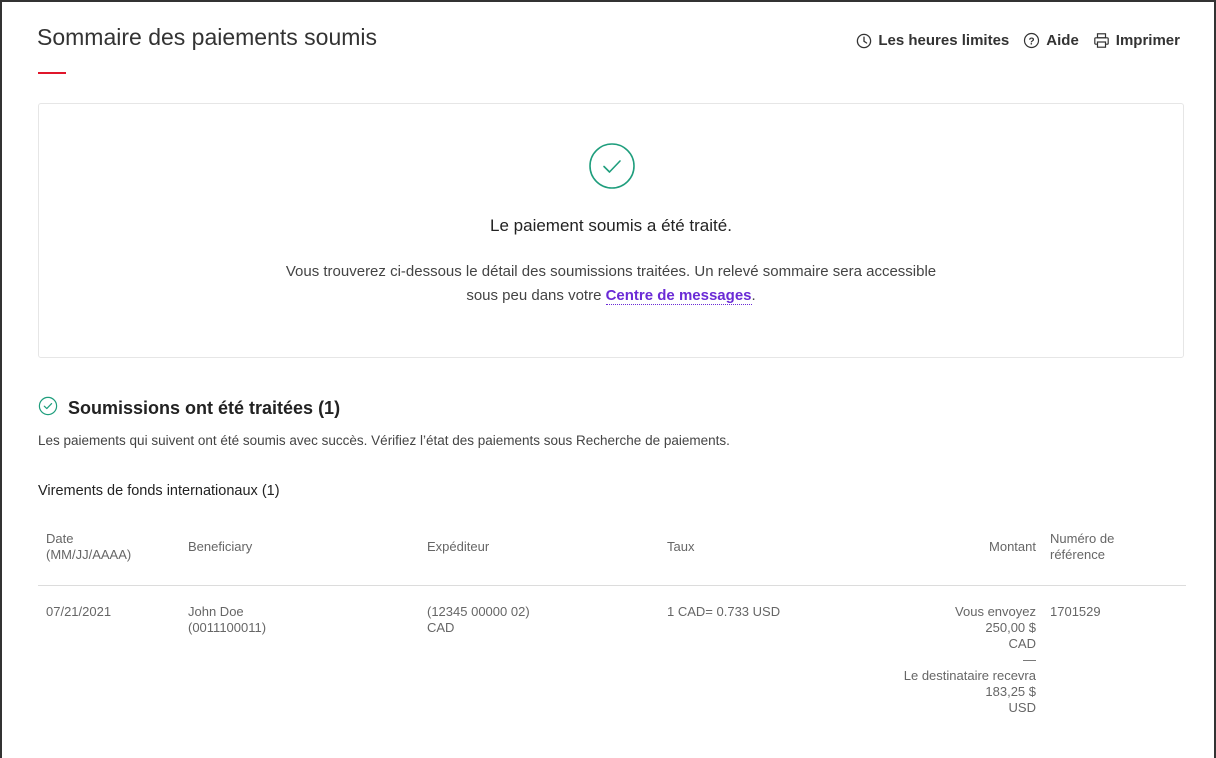 The image size is (1216, 758). Describe the element at coordinates (220, 546) in the screenshot. I see `header-beneficiary: Beneficiary` at that location.